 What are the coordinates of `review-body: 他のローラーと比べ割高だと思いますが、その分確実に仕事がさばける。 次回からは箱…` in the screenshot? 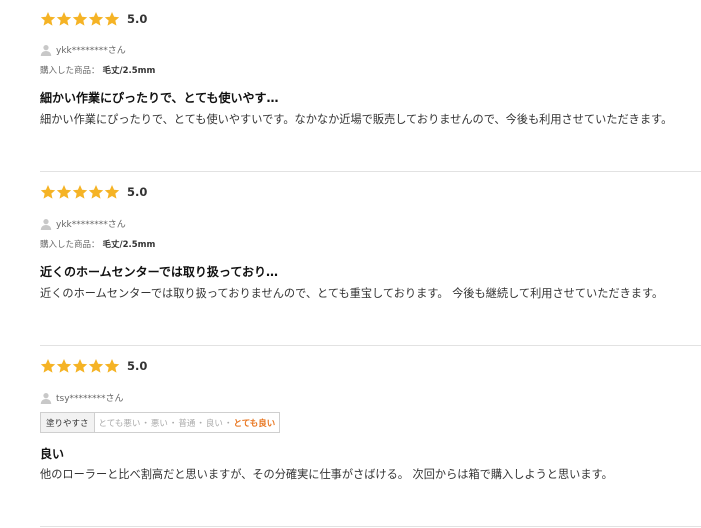 It's located at (326, 474).